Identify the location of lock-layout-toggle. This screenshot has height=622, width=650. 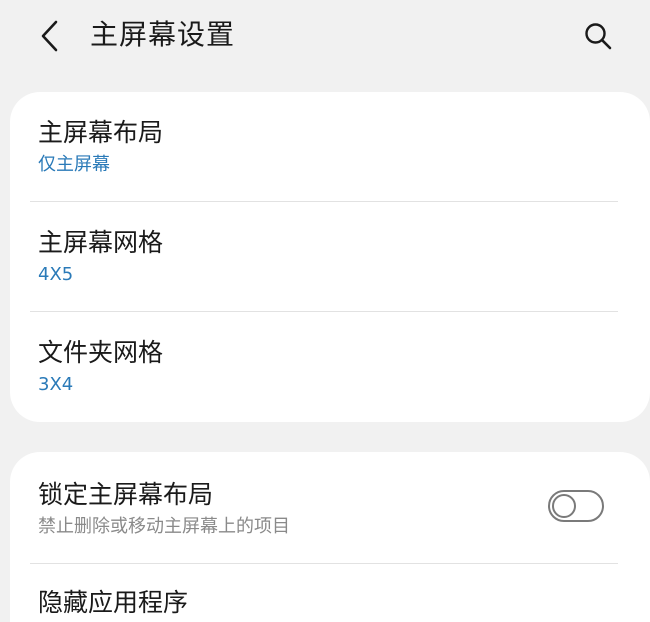
(576, 506).